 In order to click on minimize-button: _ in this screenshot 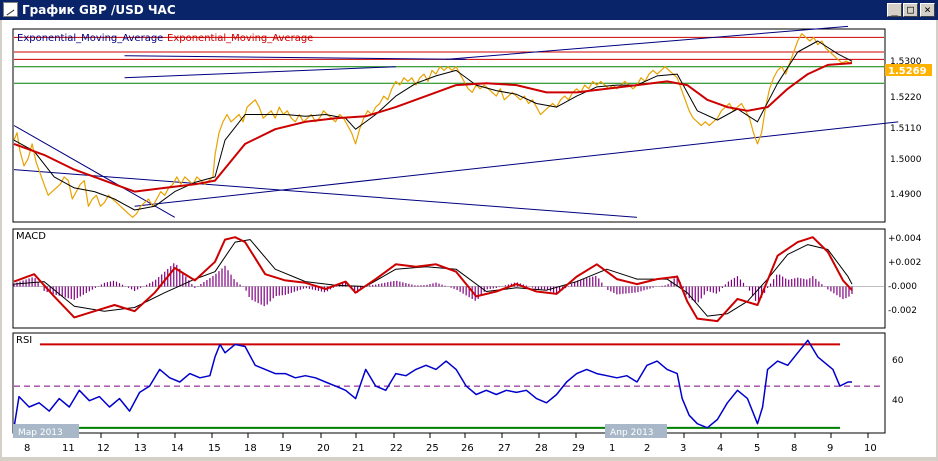, I will do `click(894, 10)`.